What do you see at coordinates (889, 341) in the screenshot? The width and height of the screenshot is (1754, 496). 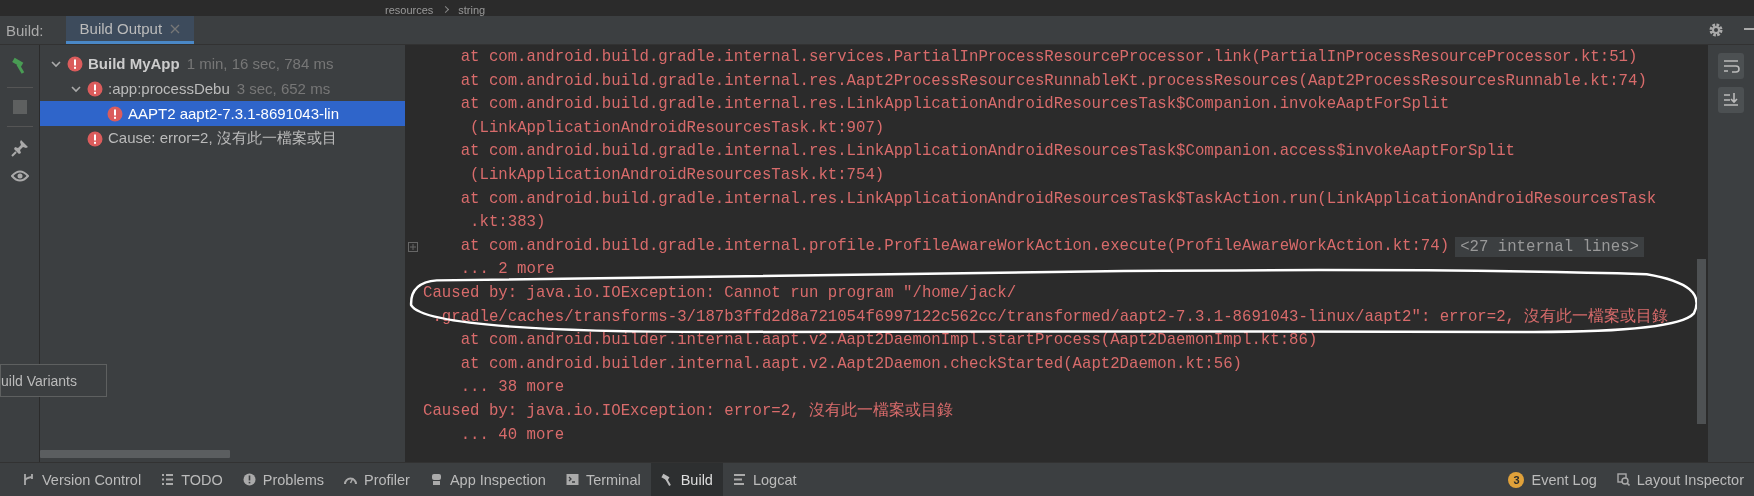 I see `console-line: at com.android.builder.internal.aapt.v2.Aapt2DaemonImpl.startProcess(Aapt2DaemonImpl.kt:86)` at bounding box center [889, 341].